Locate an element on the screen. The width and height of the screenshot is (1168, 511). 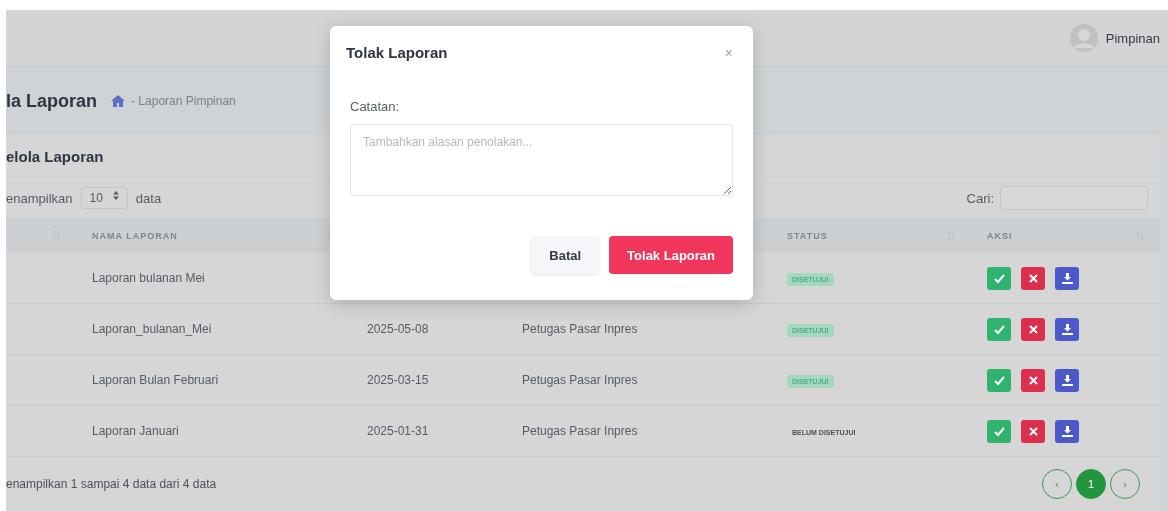
field-label: Catatan: is located at coordinates (375, 106).